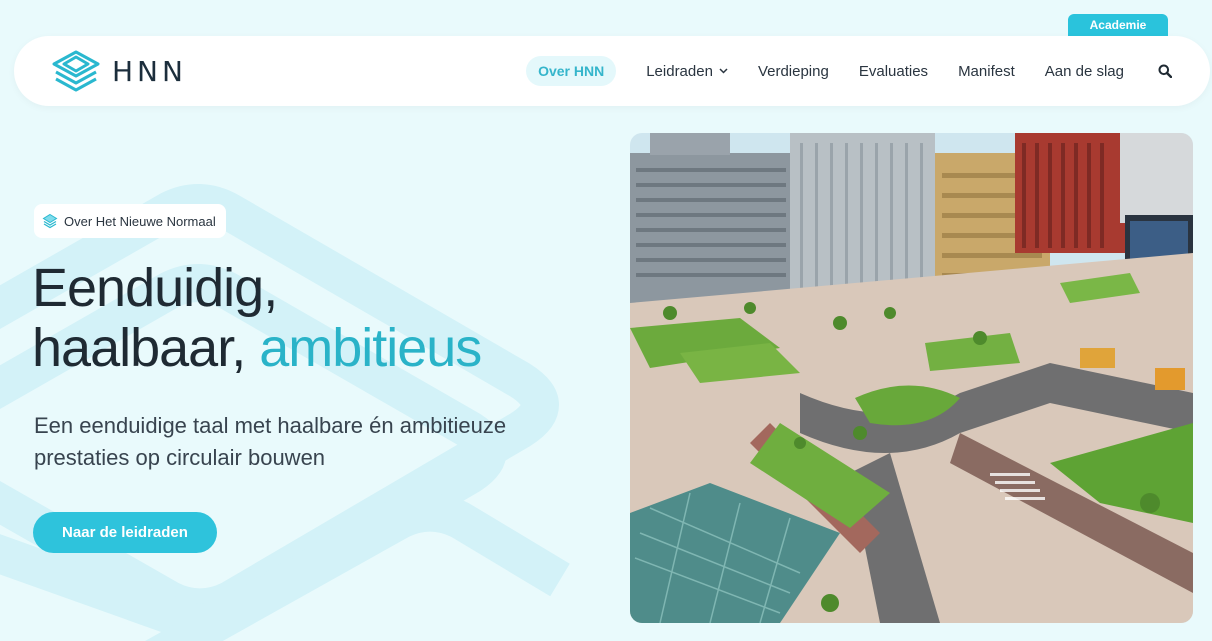 The width and height of the screenshot is (1212, 641). What do you see at coordinates (50, 221) in the screenshot?
I see `layers-badge-icon` at bounding box center [50, 221].